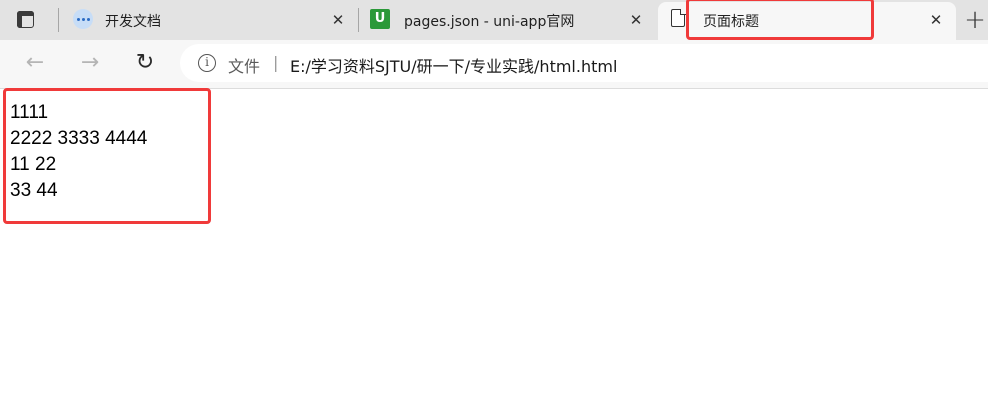 The image size is (988, 409). I want to click on refresh-button: ↻, so click(145, 63).